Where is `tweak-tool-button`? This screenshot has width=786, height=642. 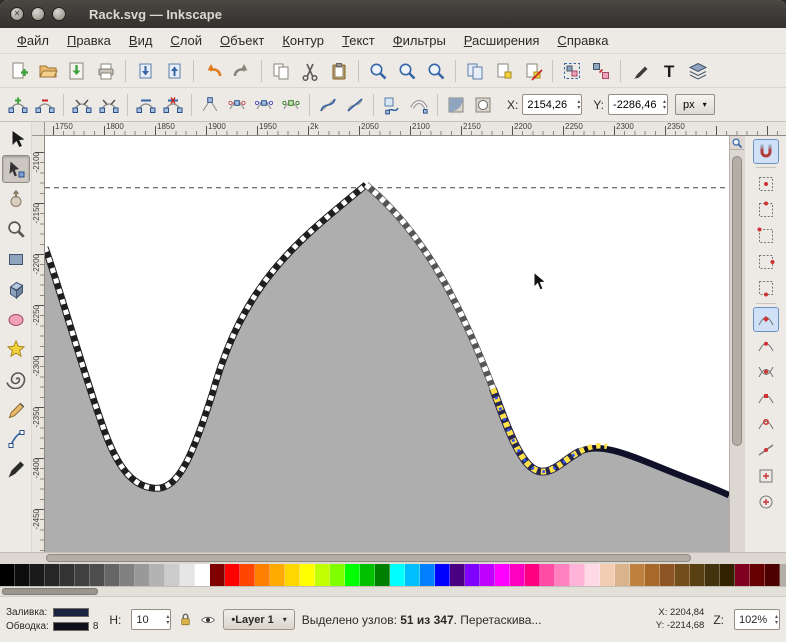 tweak-tool-button is located at coordinates (16, 199).